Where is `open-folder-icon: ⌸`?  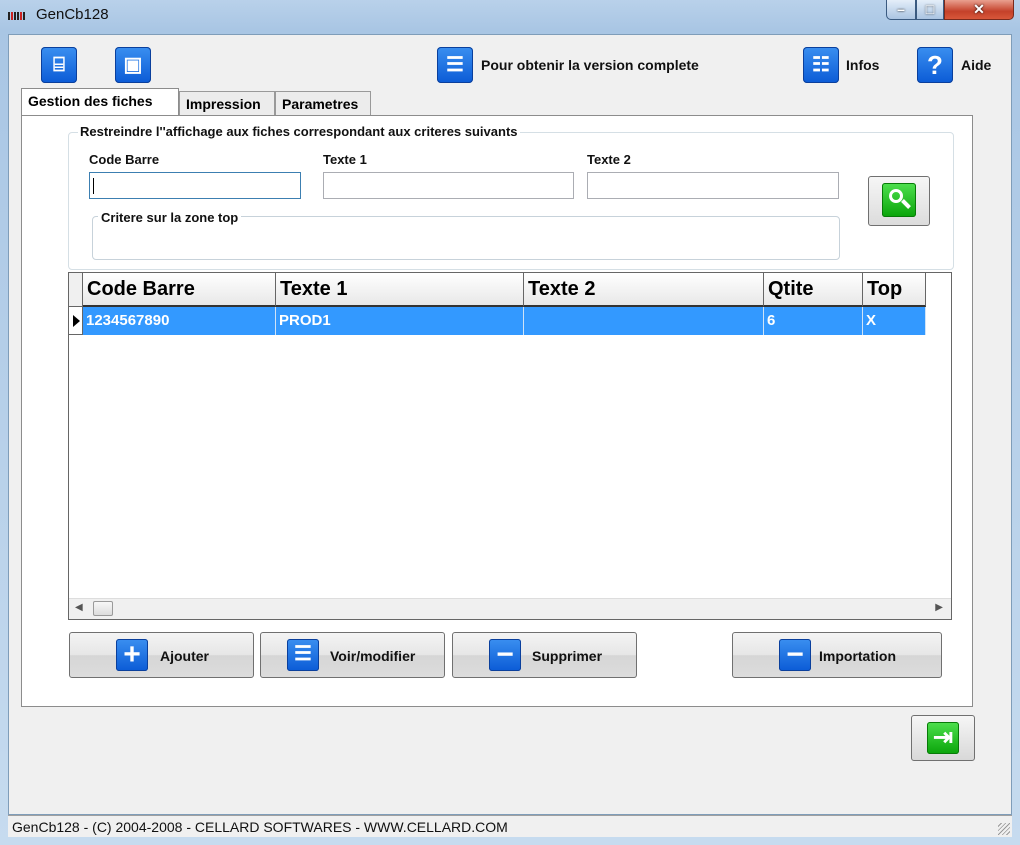 open-folder-icon: ⌸ is located at coordinates (59, 65).